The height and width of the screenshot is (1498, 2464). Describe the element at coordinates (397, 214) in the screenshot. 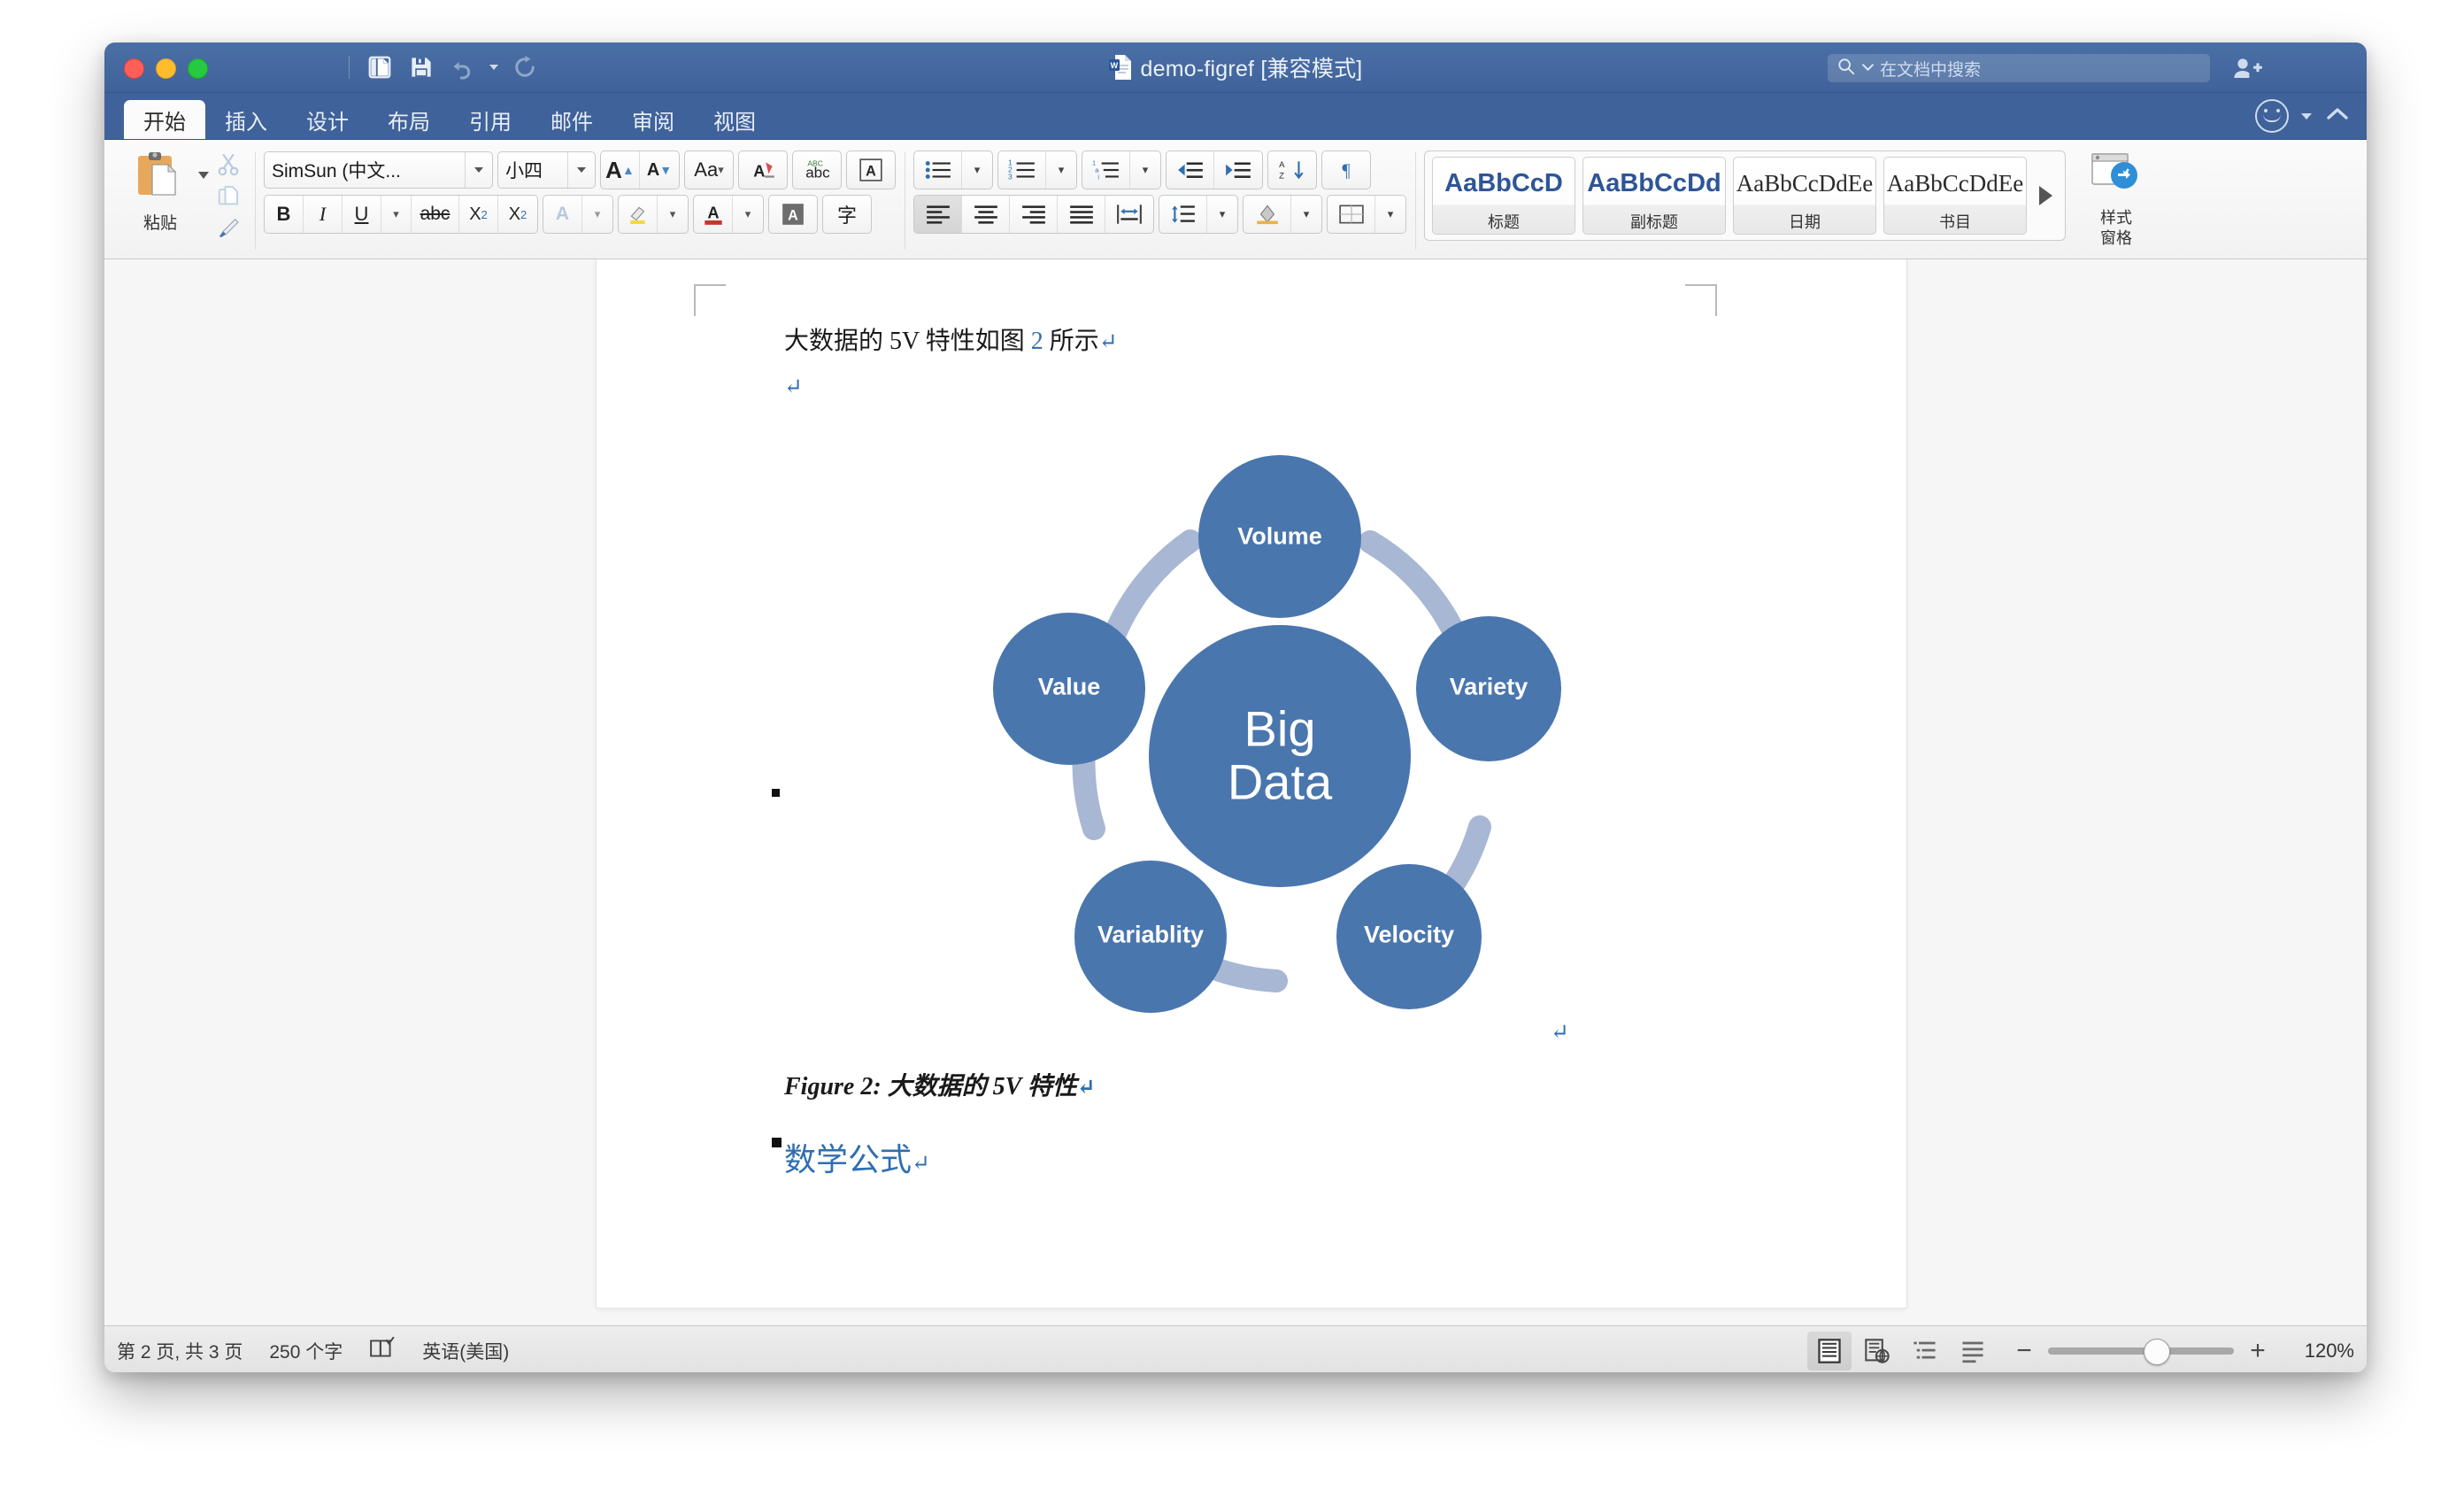

I see `underline-caret-icon: ▾` at that location.